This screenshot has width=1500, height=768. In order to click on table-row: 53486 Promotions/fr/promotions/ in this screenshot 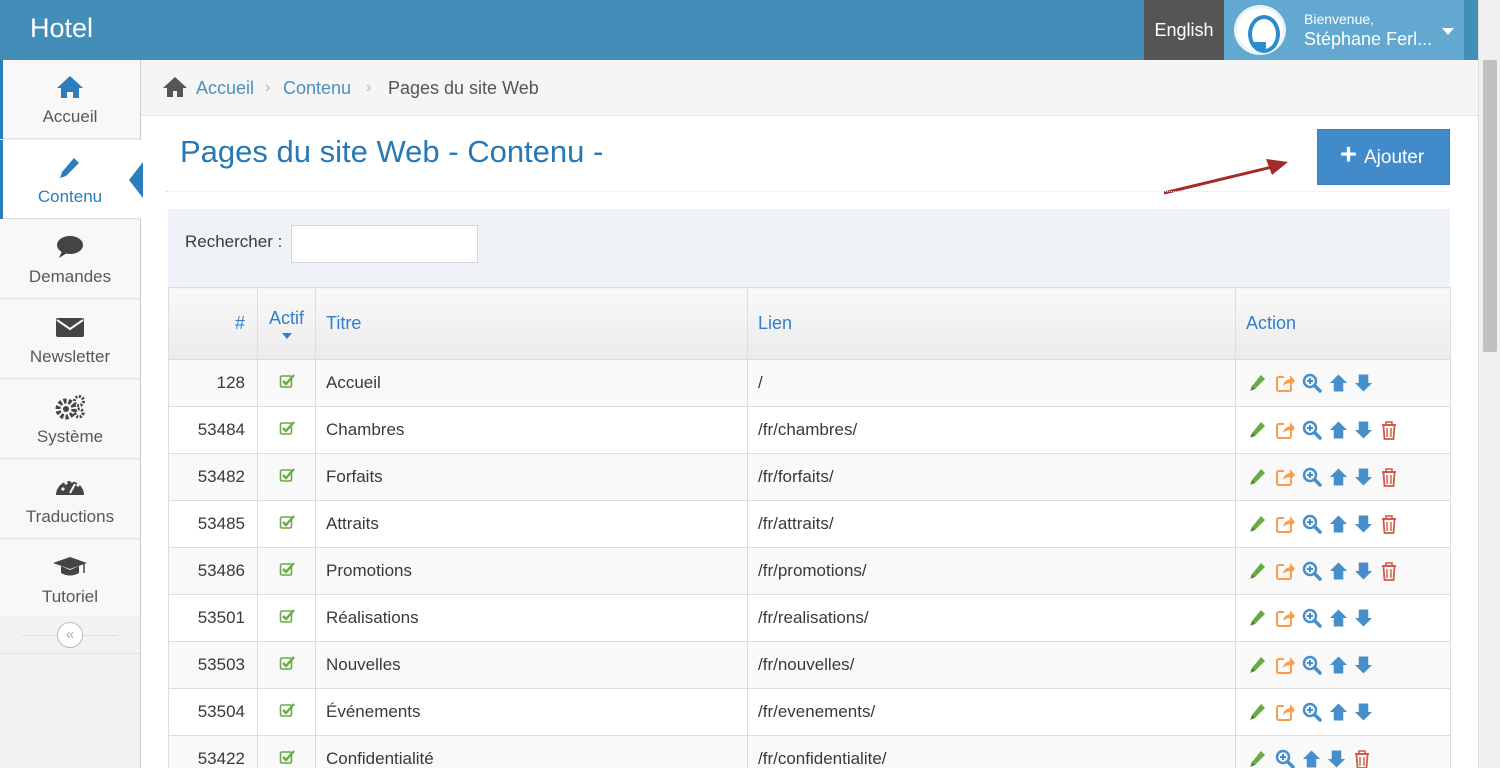, I will do `click(809, 571)`.